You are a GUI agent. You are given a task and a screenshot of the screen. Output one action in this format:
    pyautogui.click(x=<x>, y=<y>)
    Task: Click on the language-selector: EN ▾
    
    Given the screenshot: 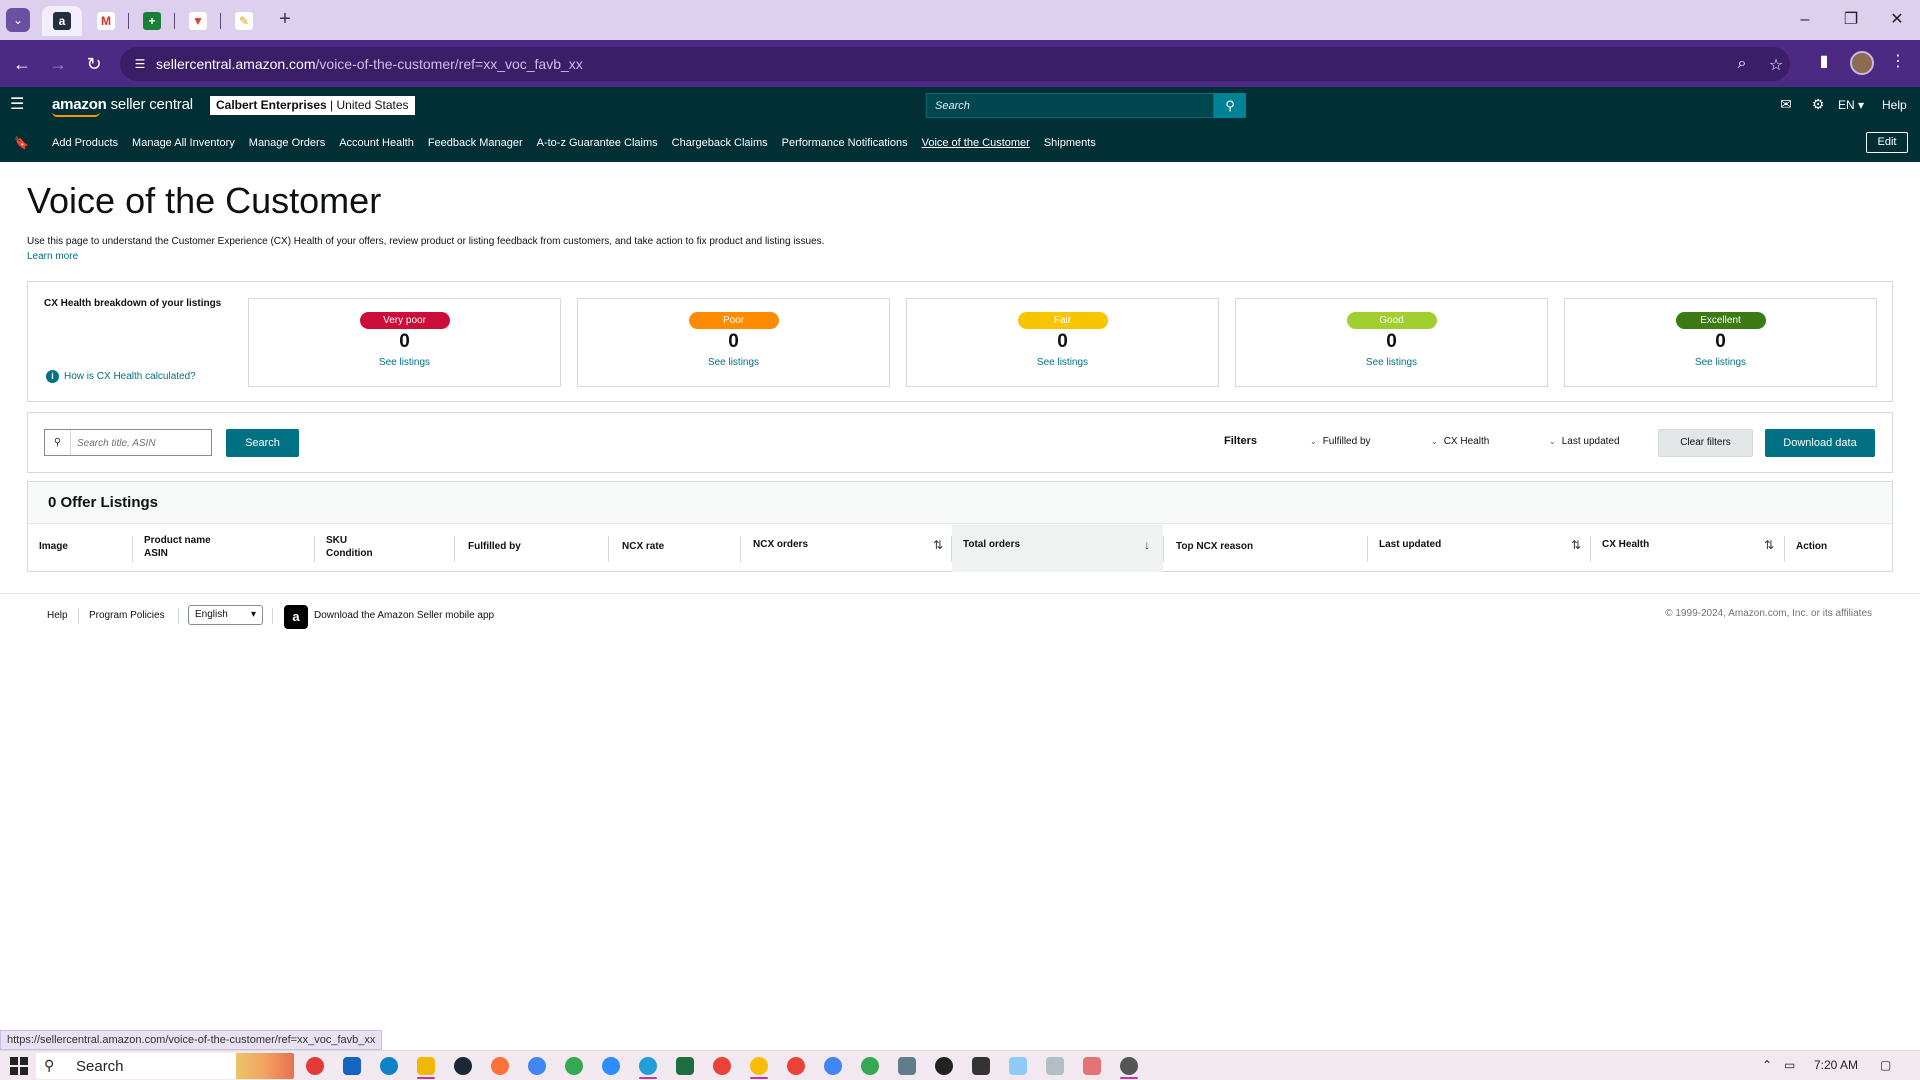 What is the action you would take?
    pyautogui.click(x=1851, y=105)
    